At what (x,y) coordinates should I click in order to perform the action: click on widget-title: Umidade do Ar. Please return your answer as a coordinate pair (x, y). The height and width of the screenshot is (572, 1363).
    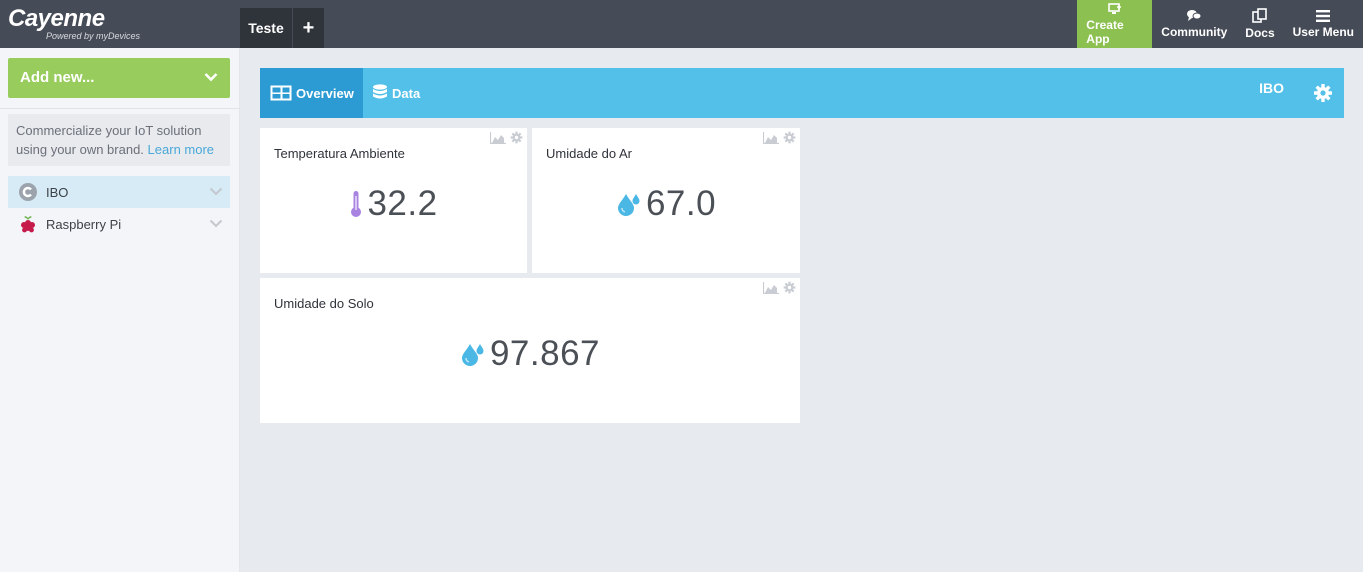
    Looking at the image, I should click on (589, 153).